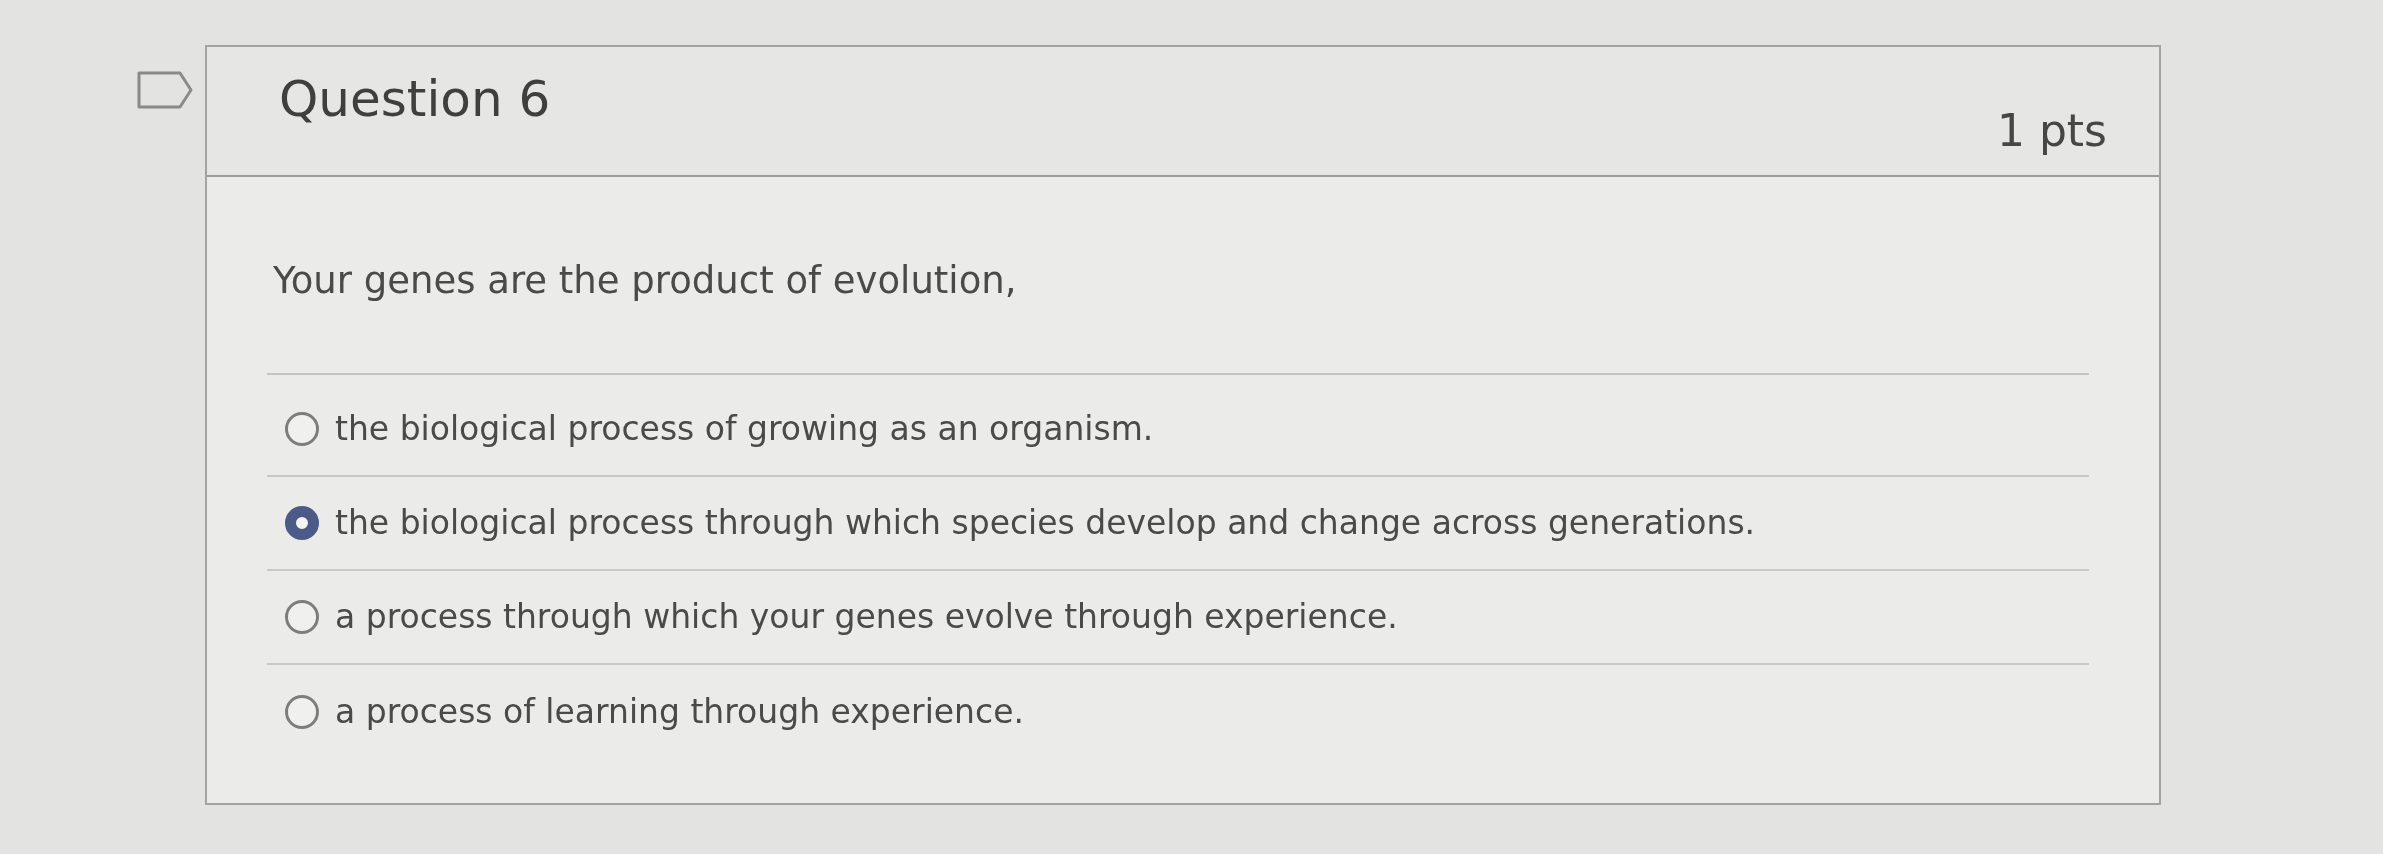  Describe the element at coordinates (866, 617) in the screenshot. I see `answer-label: a process through which your genes evolve through experience.` at that location.